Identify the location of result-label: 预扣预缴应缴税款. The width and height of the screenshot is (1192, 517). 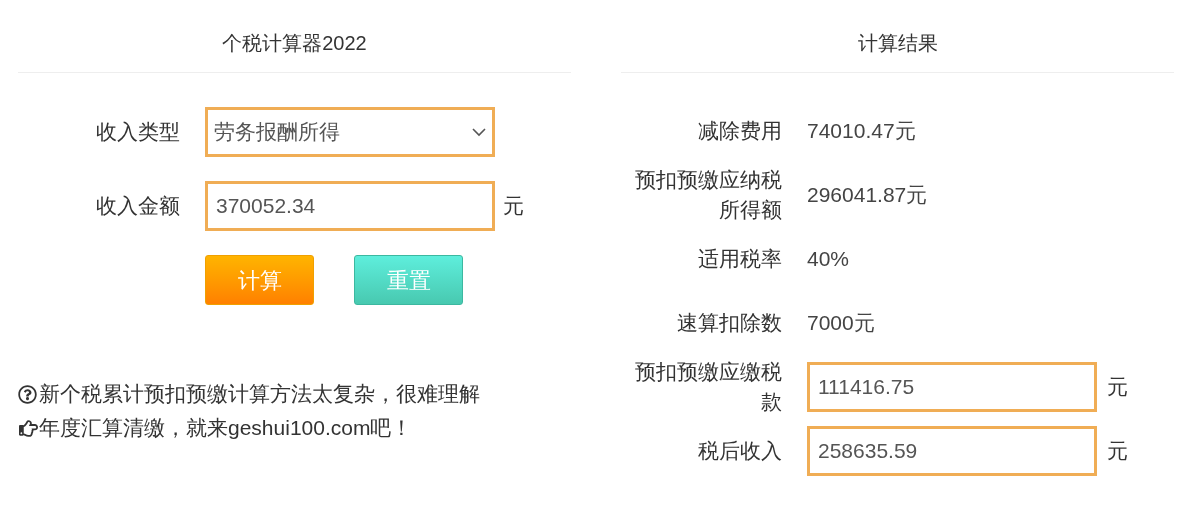
(708, 387).